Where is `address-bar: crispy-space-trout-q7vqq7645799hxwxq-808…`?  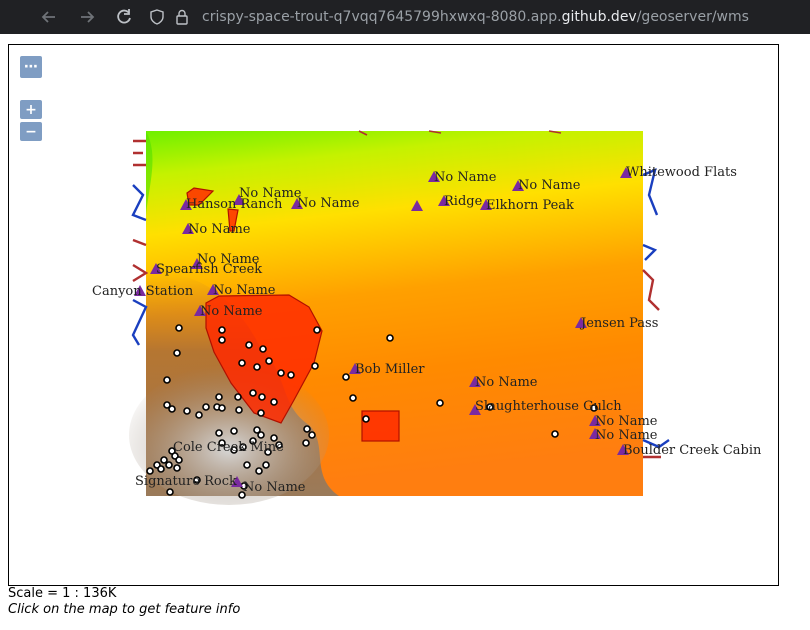
address-bar: crispy-space-trout-q7vqq7645799hxwxq-808… is located at coordinates (475, 17).